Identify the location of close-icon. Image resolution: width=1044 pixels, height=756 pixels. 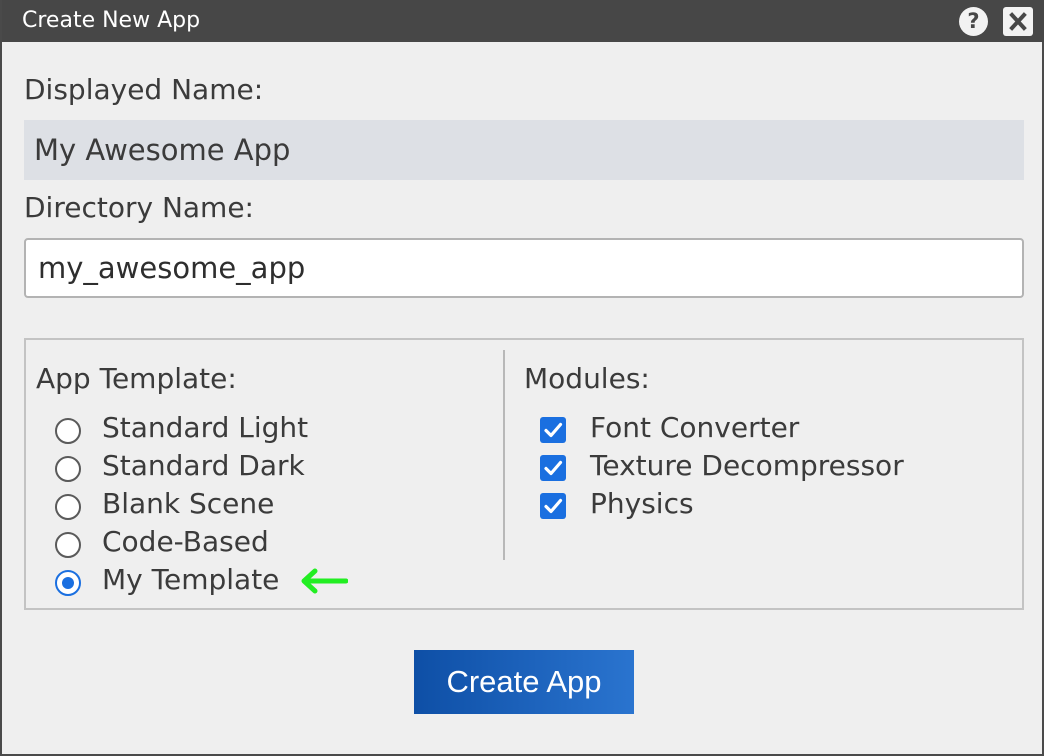
(1018, 21).